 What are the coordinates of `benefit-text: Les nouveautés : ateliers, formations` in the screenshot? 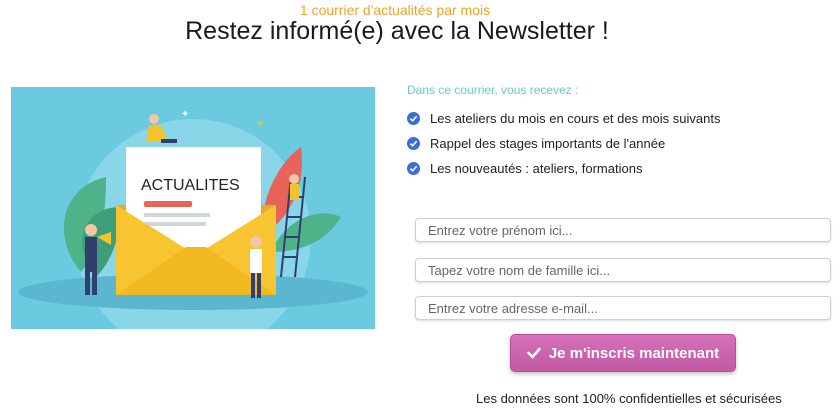 It's located at (536, 168).